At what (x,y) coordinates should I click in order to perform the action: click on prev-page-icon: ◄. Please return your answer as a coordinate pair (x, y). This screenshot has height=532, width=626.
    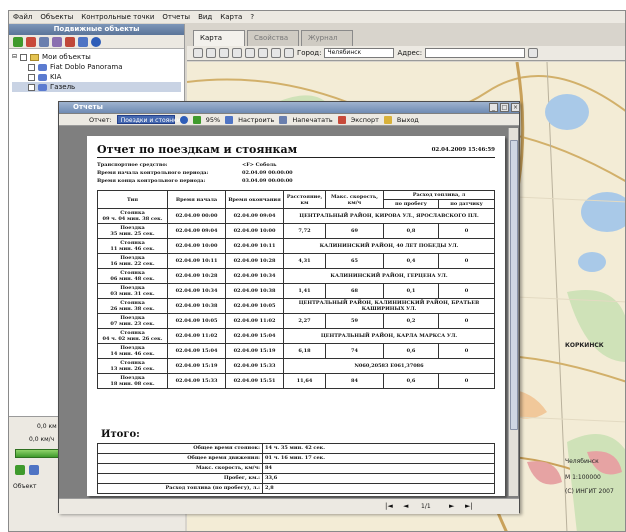
    Looking at the image, I should click on (405, 506).